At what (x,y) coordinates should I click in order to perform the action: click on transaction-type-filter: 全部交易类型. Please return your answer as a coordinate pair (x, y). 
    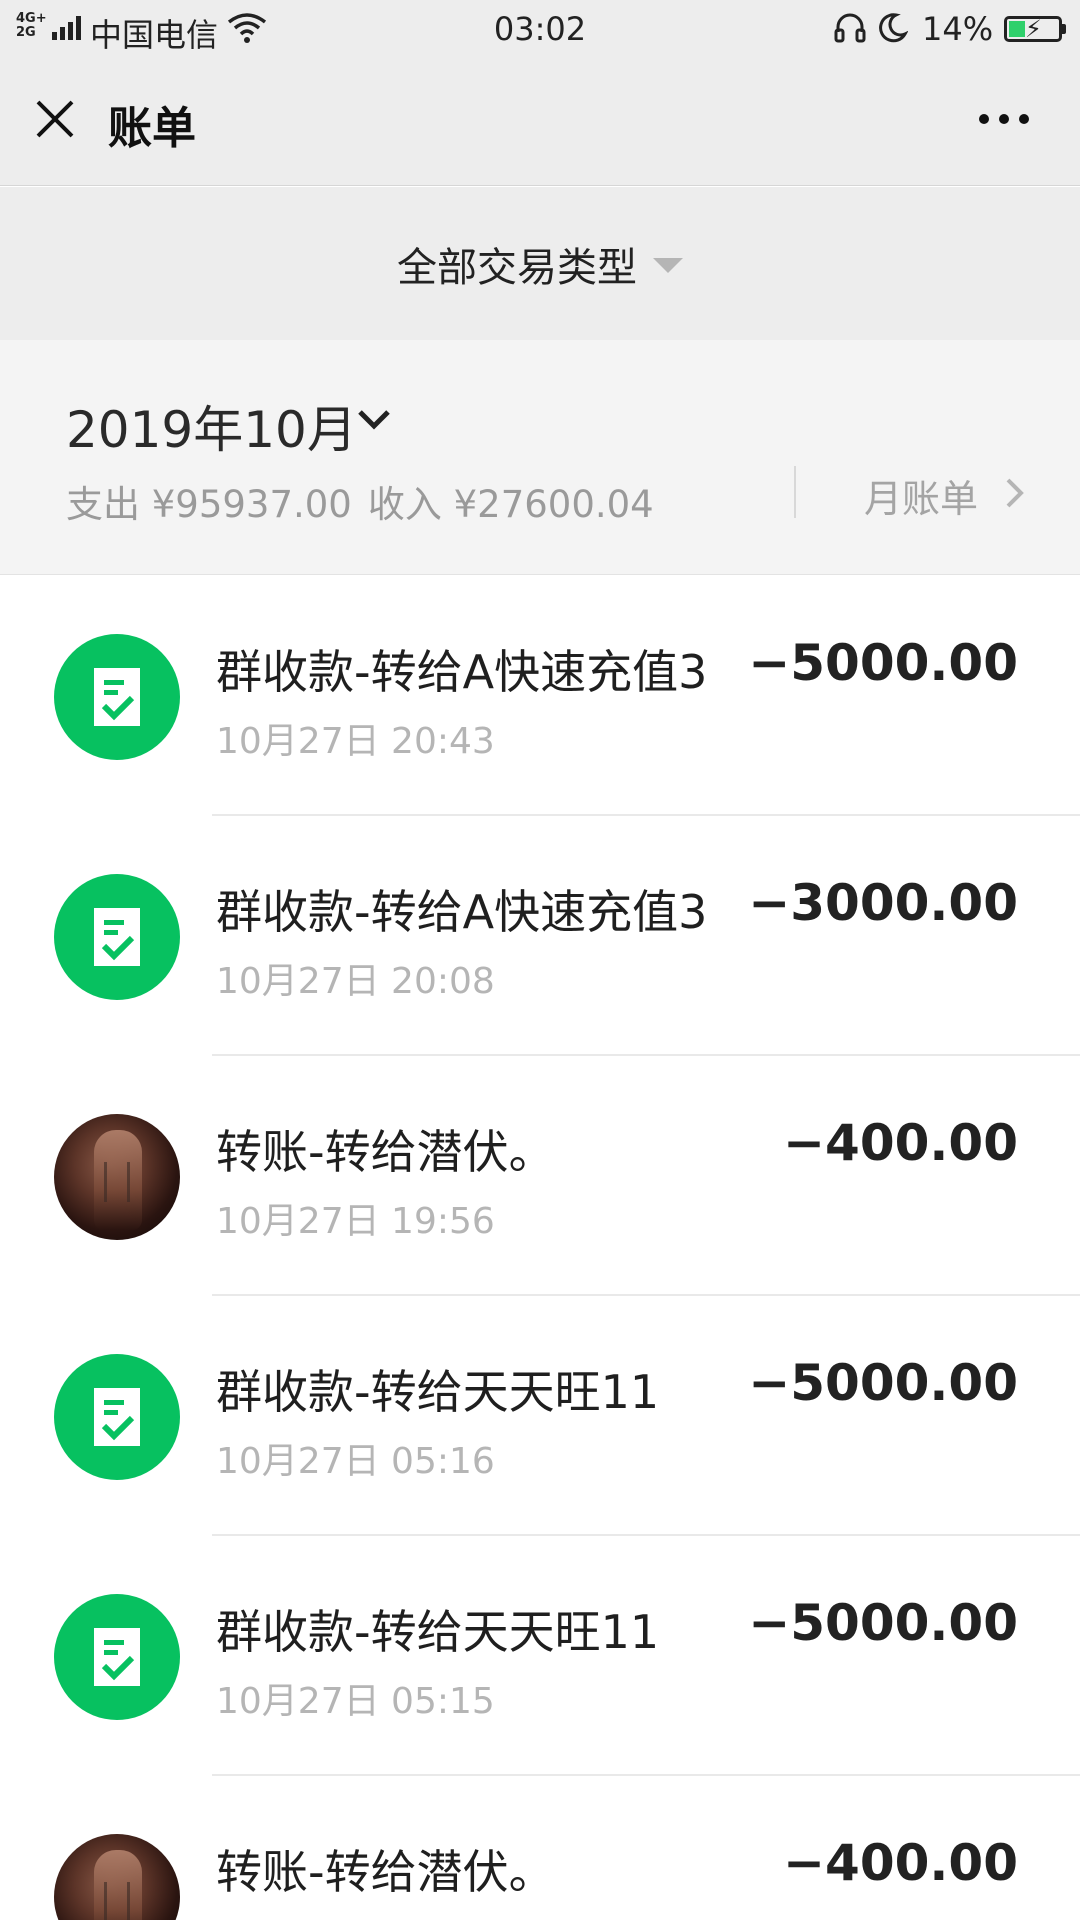
    Looking at the image, I should click on (540, 264).